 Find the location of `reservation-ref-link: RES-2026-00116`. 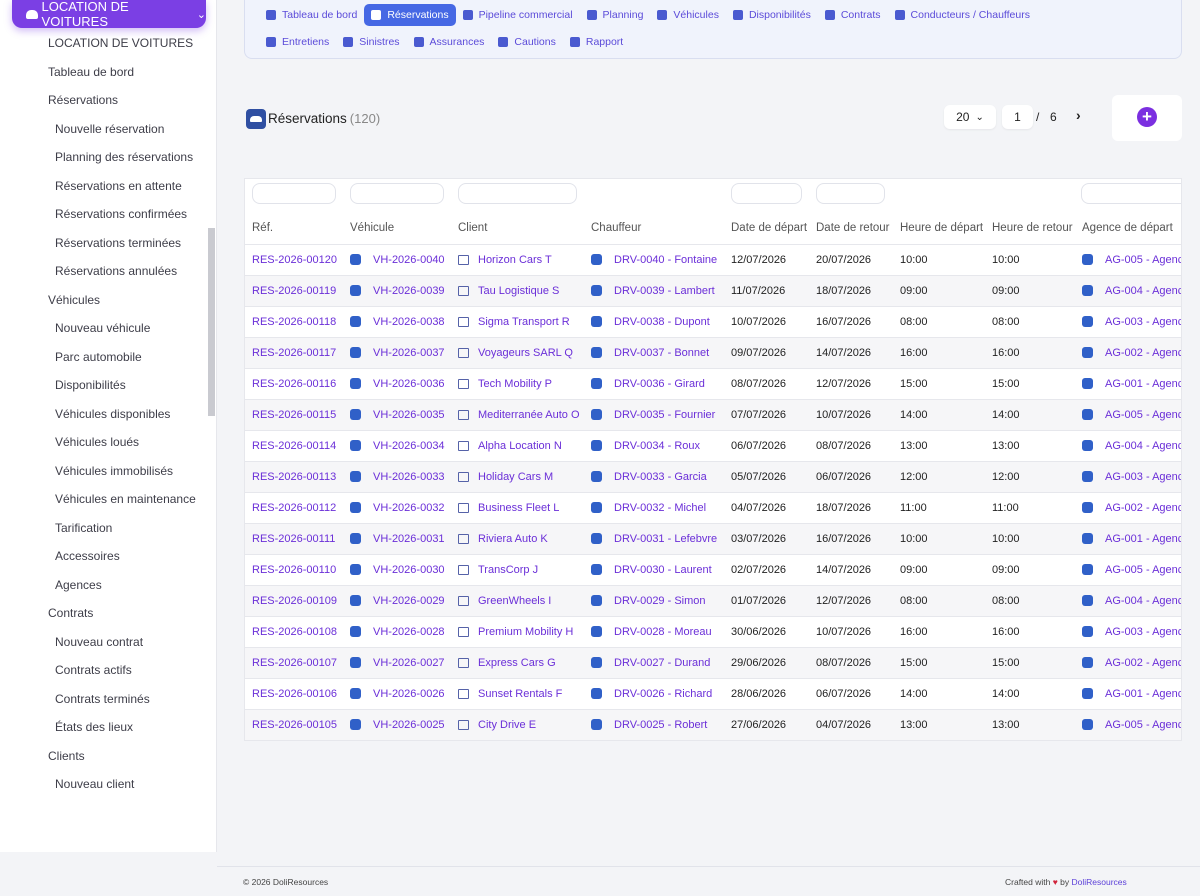

reservation-ref-link: RES-2026-00116 is located at coordinates (294, 384).